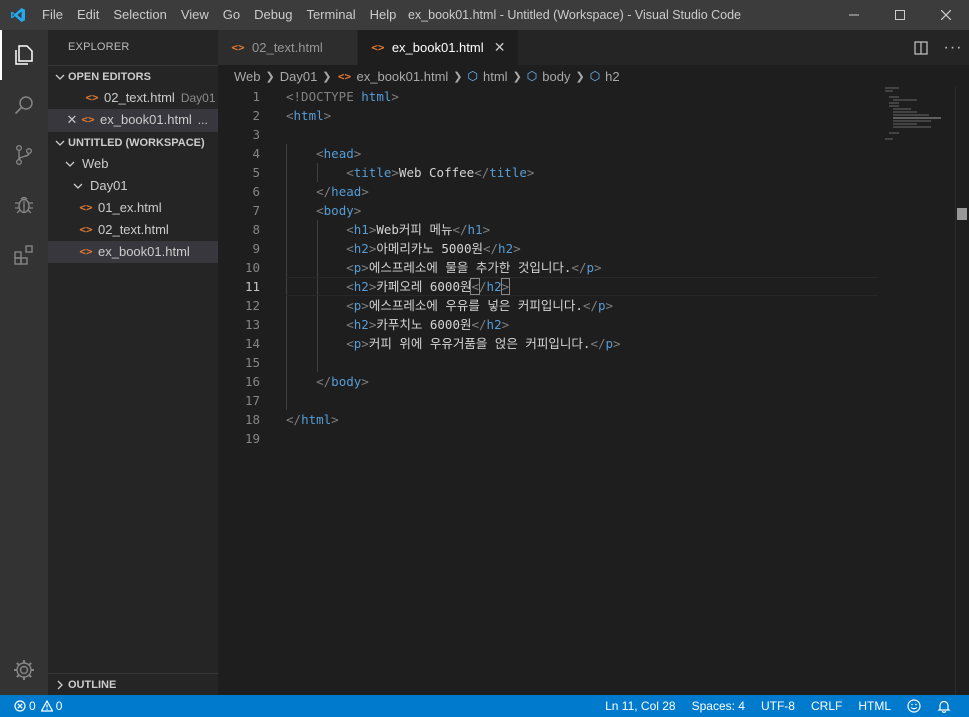  What do you see at coordinates (20, 706) in the screenshot?
I see `error-icon` at bounding box center [20, 706].